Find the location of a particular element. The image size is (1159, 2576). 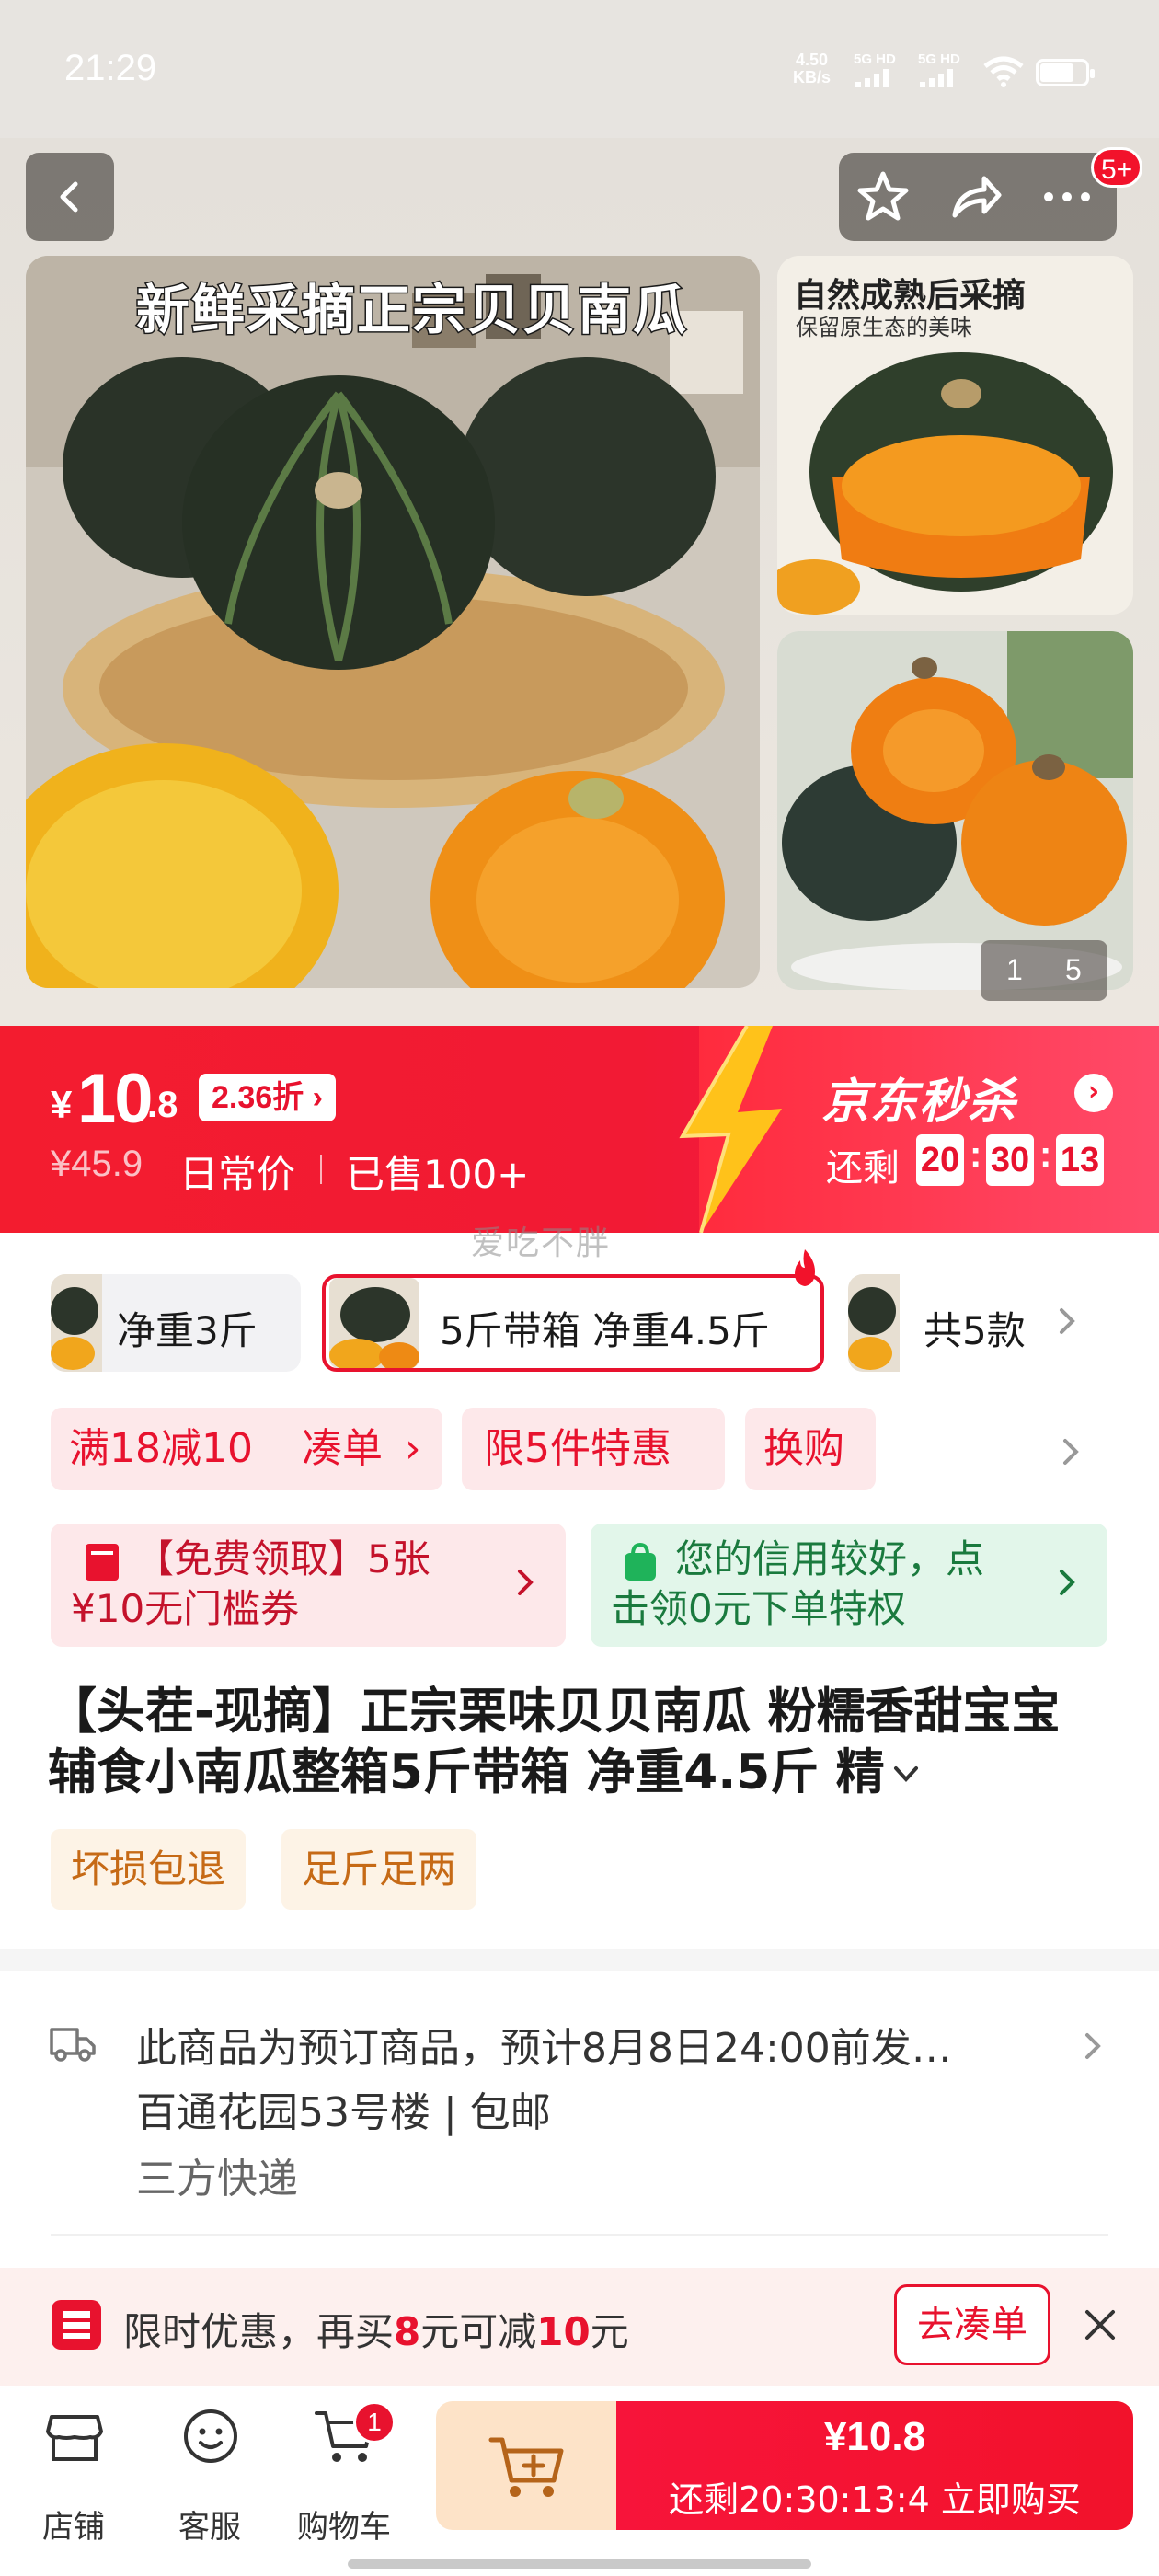

lightning-icon is located at coordinates (730, 1129).